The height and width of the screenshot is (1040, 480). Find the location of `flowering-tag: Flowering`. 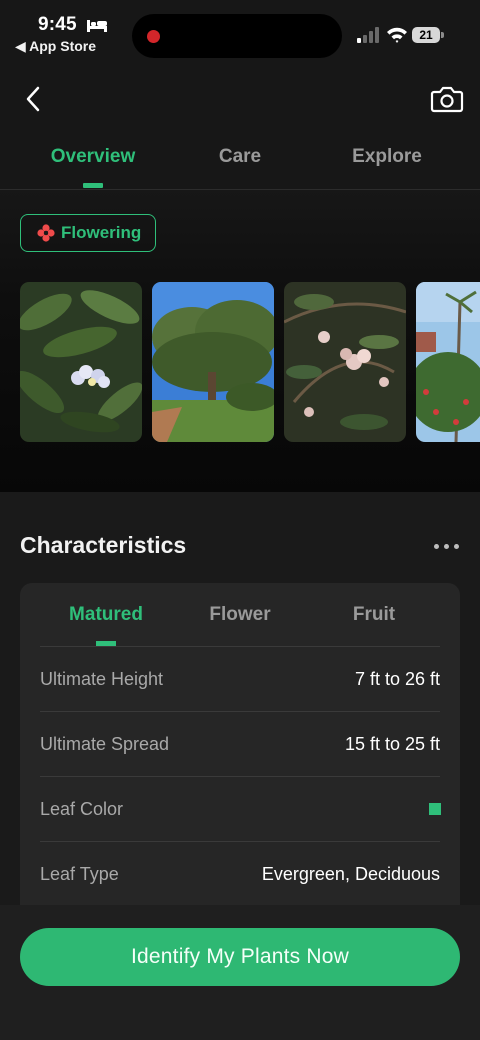

flowering-tag: Flowering is located at coordinates (88, 233).